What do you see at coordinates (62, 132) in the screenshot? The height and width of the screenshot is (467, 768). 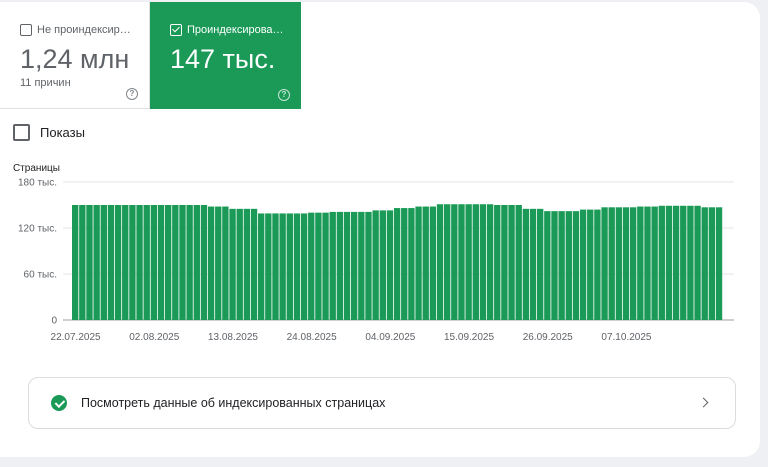 I see `impressions-label: Показы` at bounding box center [62, 132].